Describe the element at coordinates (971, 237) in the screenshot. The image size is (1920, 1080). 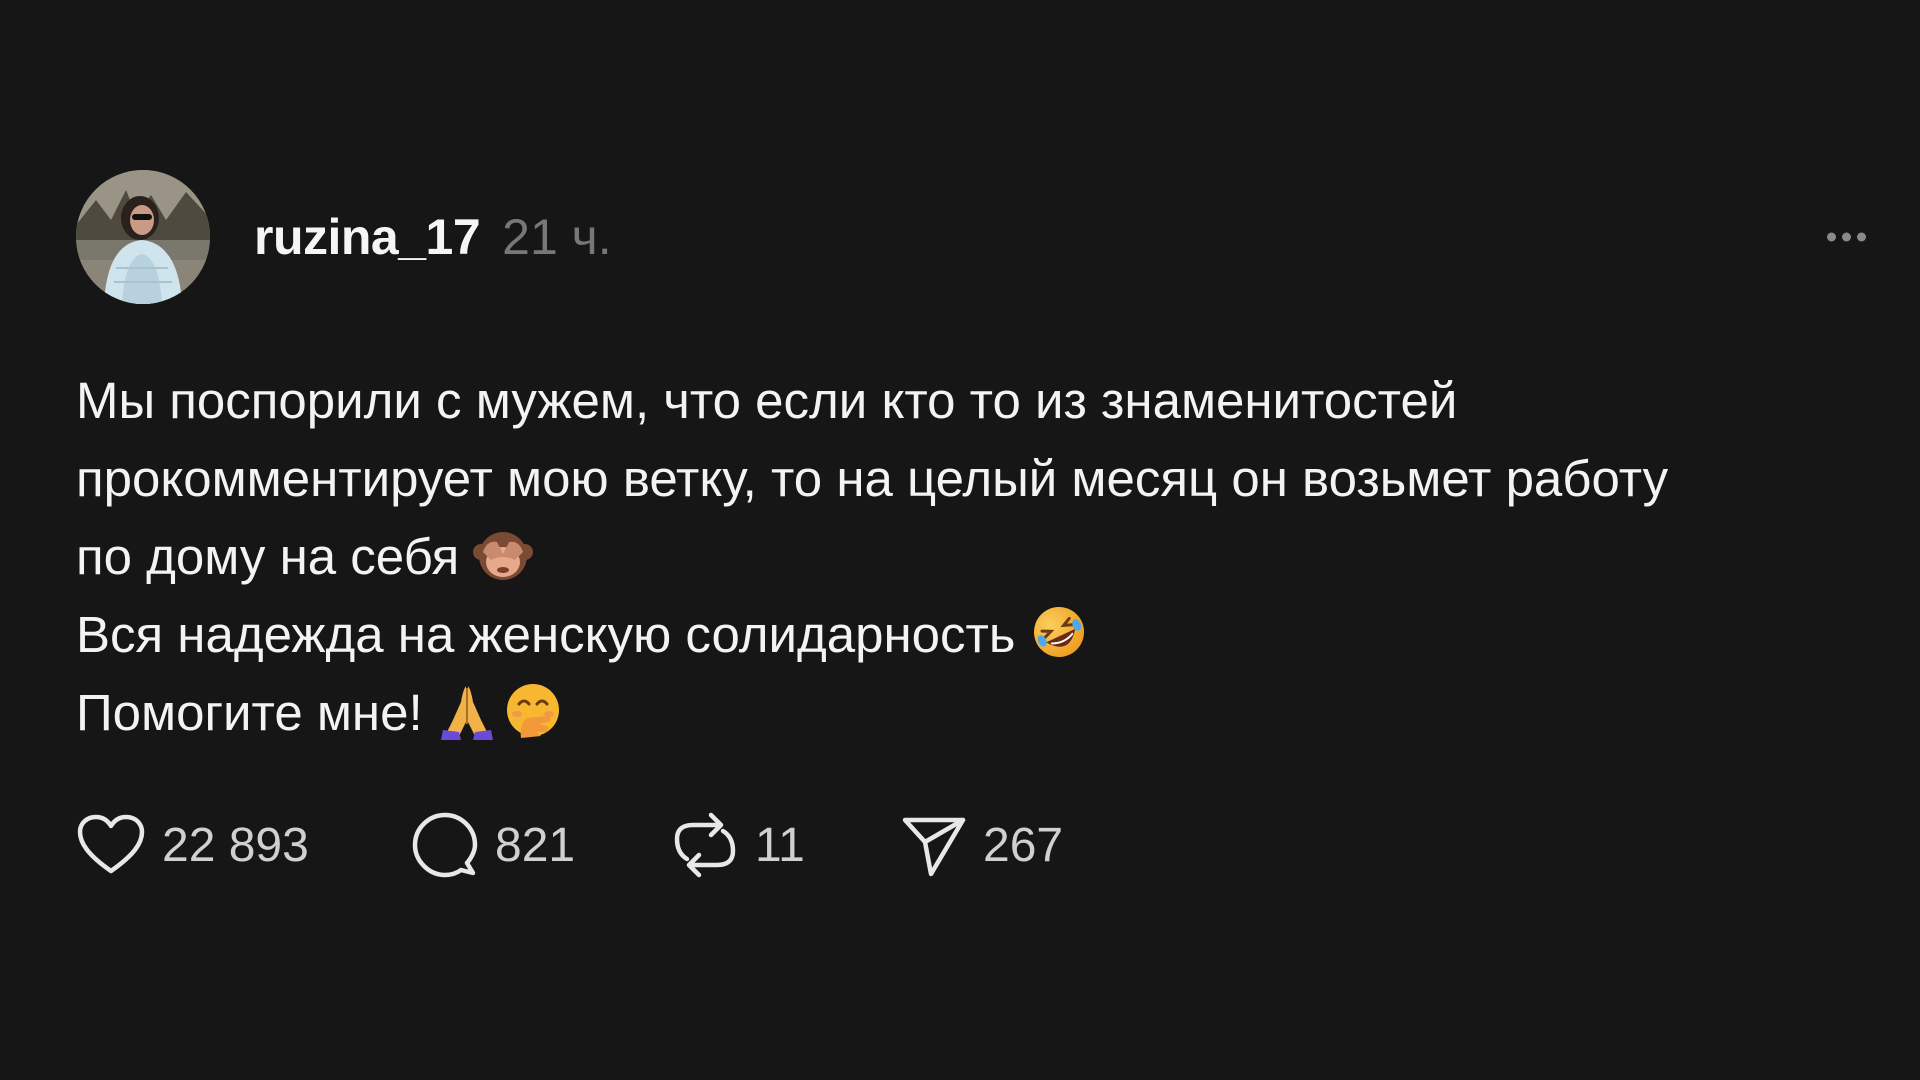
I see `post-header: ruzina_17 21 ч.` at that location.